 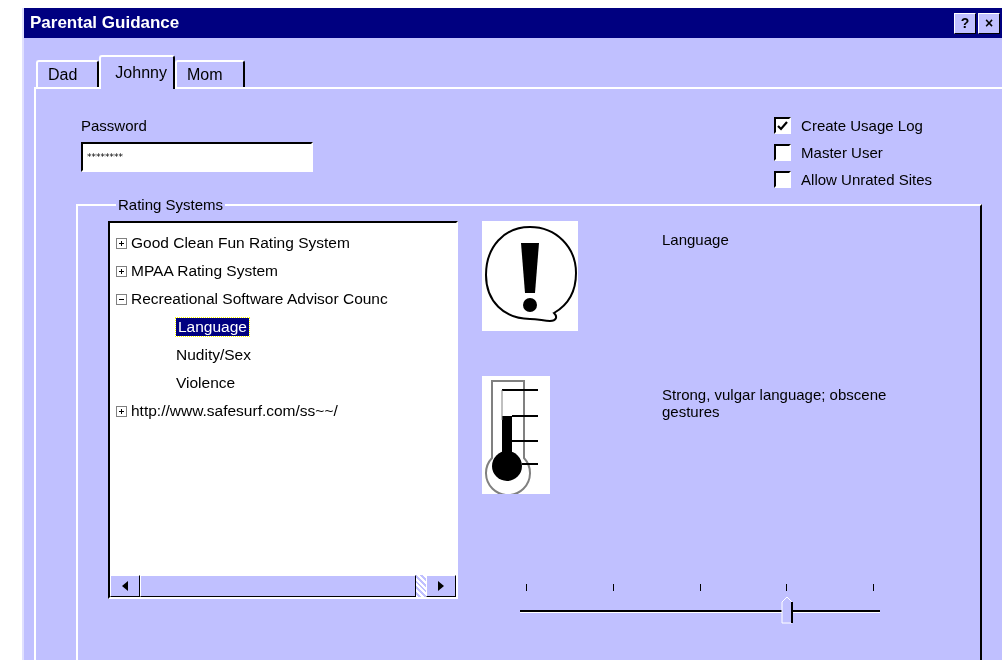 What do you see at coordinates (234, 411) in the screenshot?
I see `tree-item: http://www.safesurf.com/ss~~/` at bounding box center [234, 411].